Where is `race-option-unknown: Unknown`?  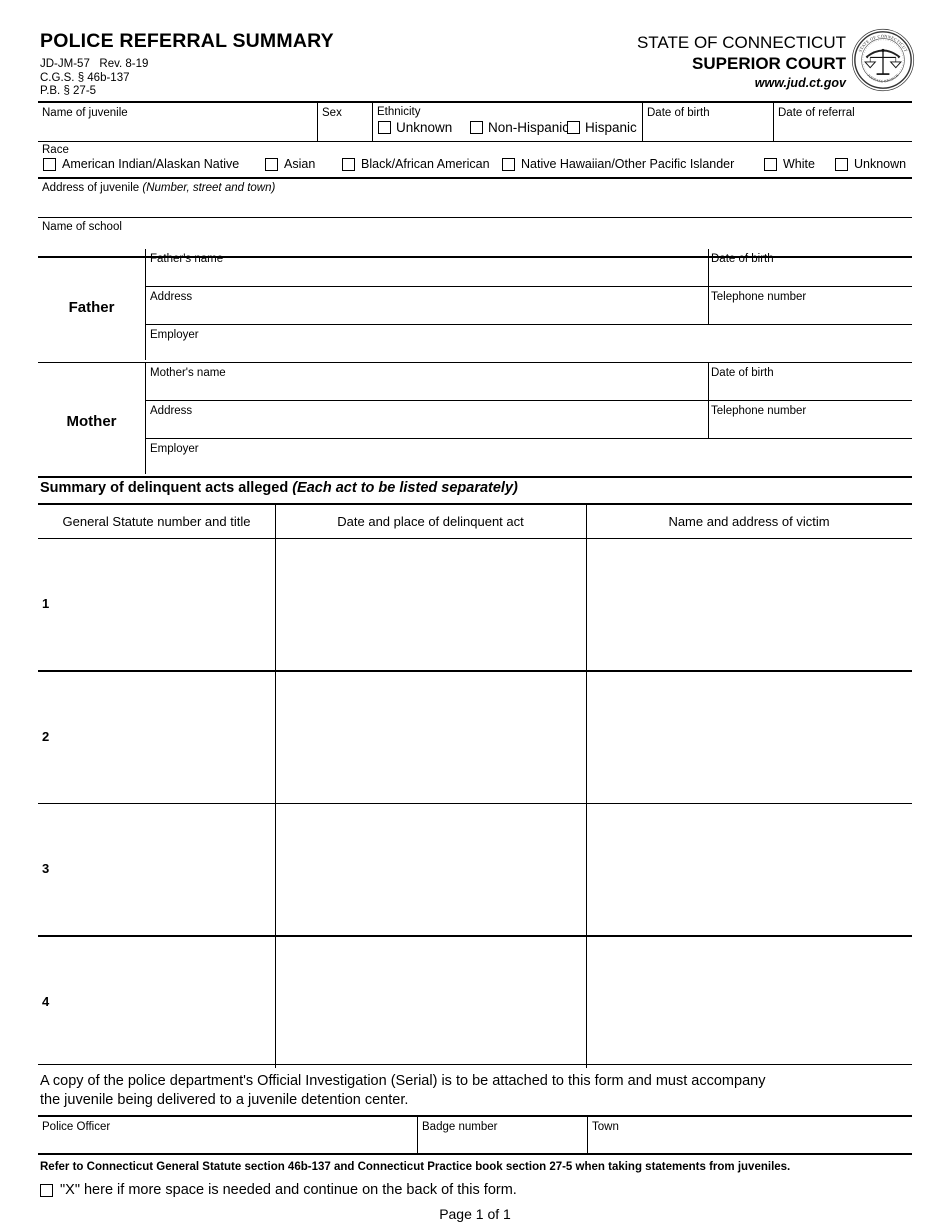 race-option-unknown: Unknown is located at coordinates (870, 164).